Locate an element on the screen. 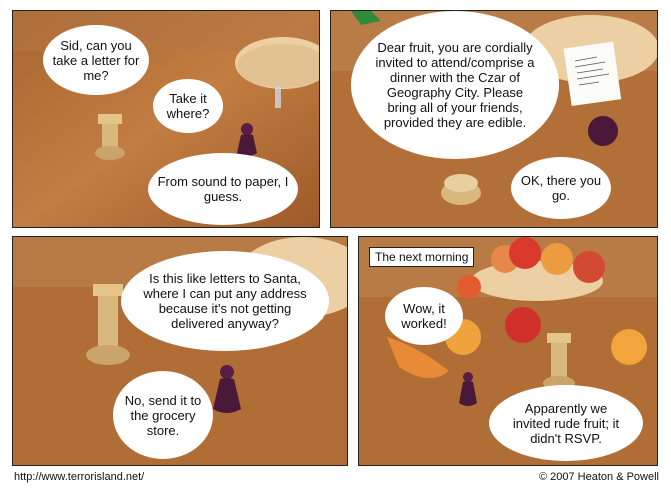  site-url: http://www.terrorisland.net/ is located at coordinates (79, 477).